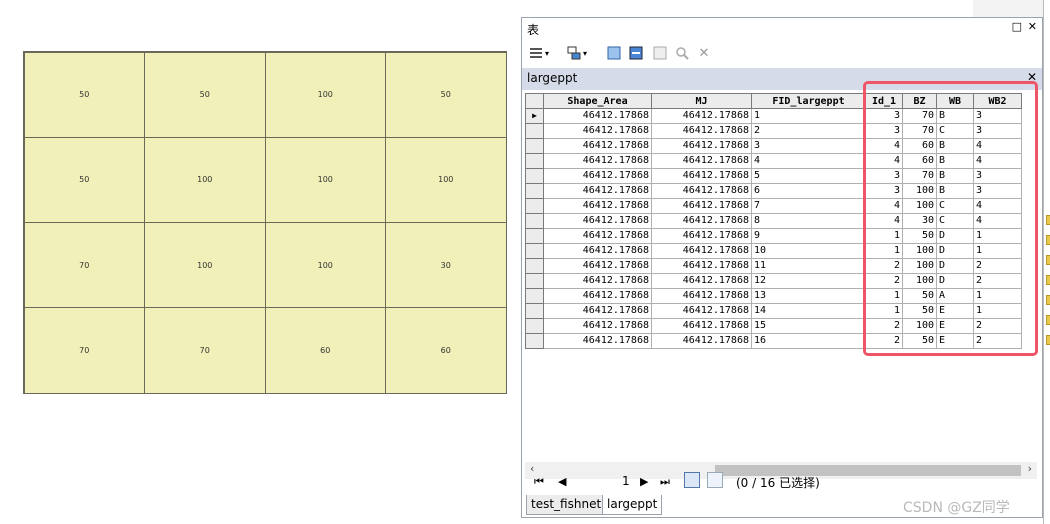 The image size is (1050, 524). I want to click on table-cell: 7, so click(808, 206).